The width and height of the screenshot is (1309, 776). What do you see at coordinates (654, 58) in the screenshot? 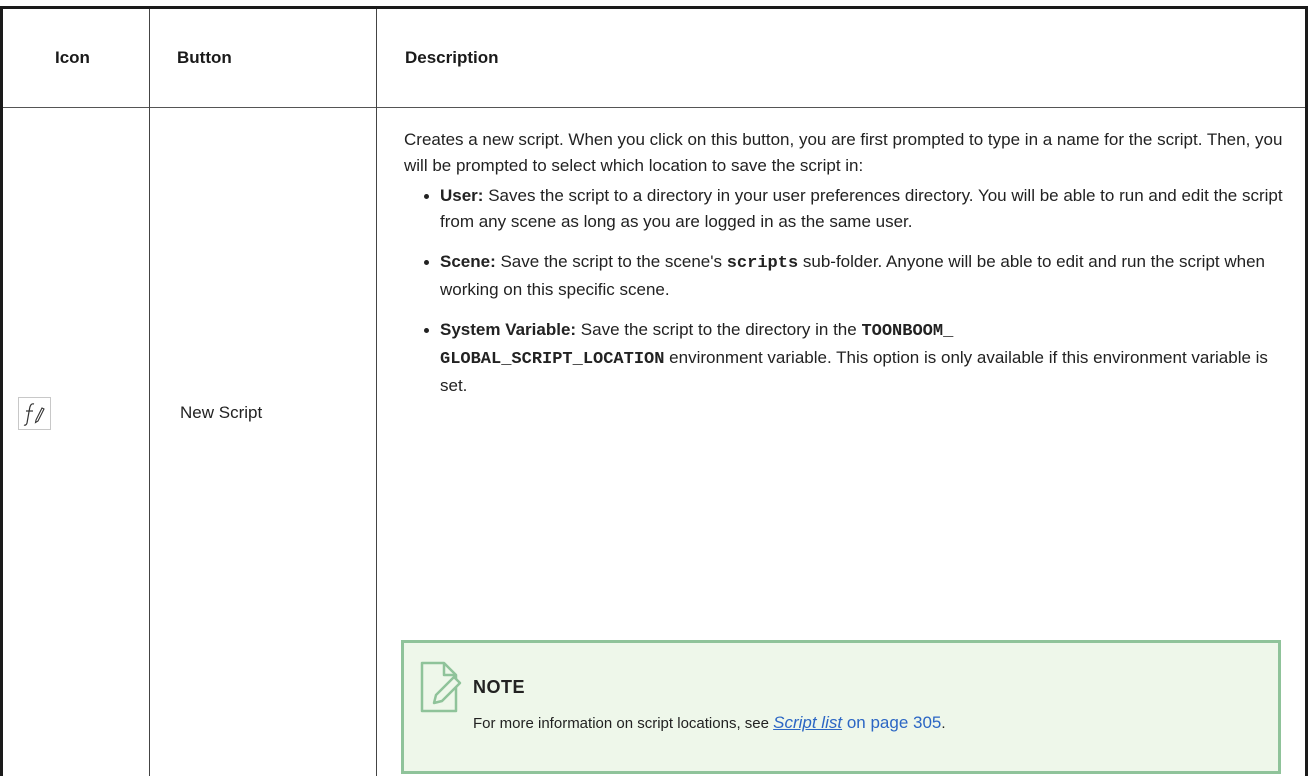
I see `table-header-row: Icon Button Description` at bounding box center [654, 58].